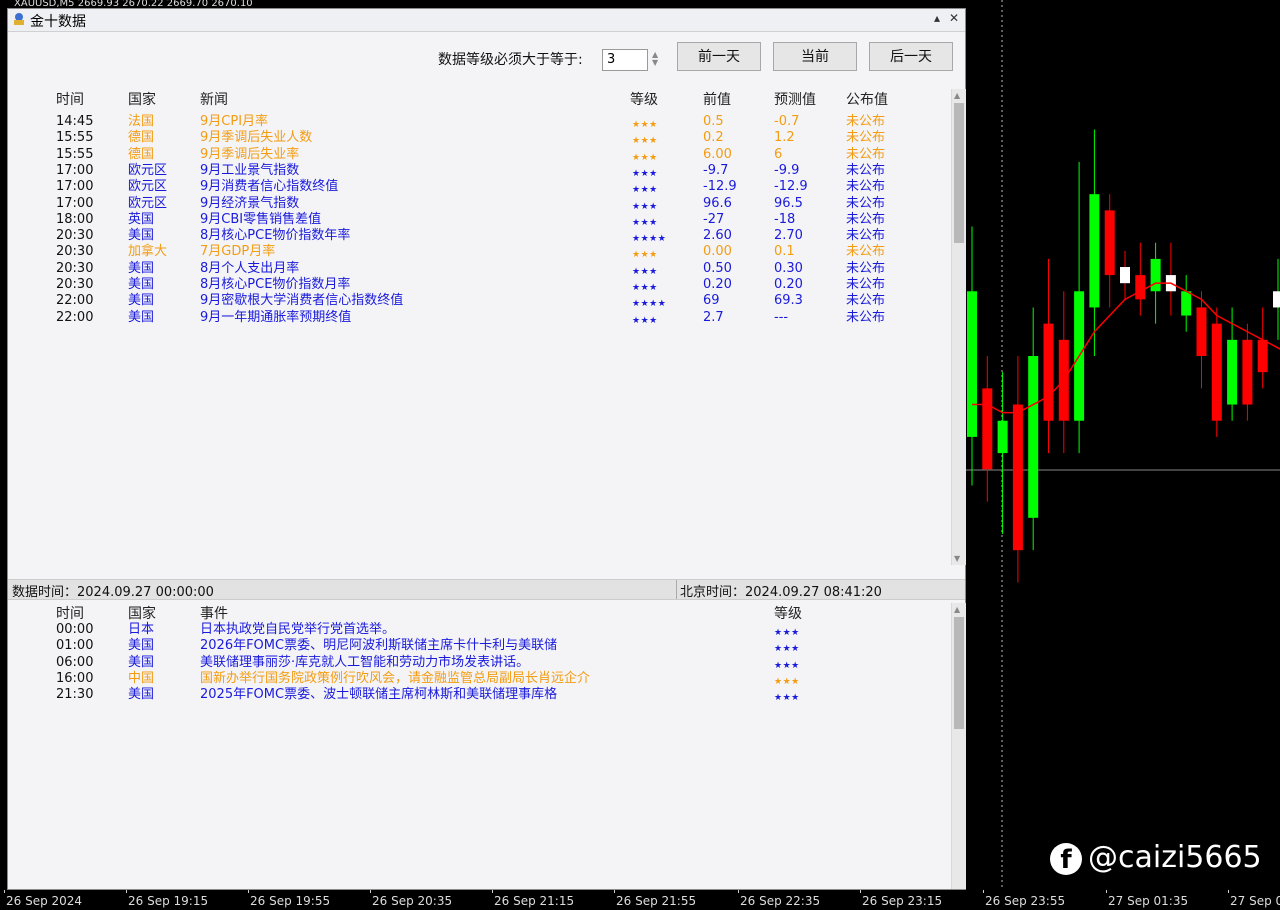  What do you see at coordinates (238, 252) in the screenshot?
I see `news-news: 7月GDP月率` at bounding box center [238, 252].